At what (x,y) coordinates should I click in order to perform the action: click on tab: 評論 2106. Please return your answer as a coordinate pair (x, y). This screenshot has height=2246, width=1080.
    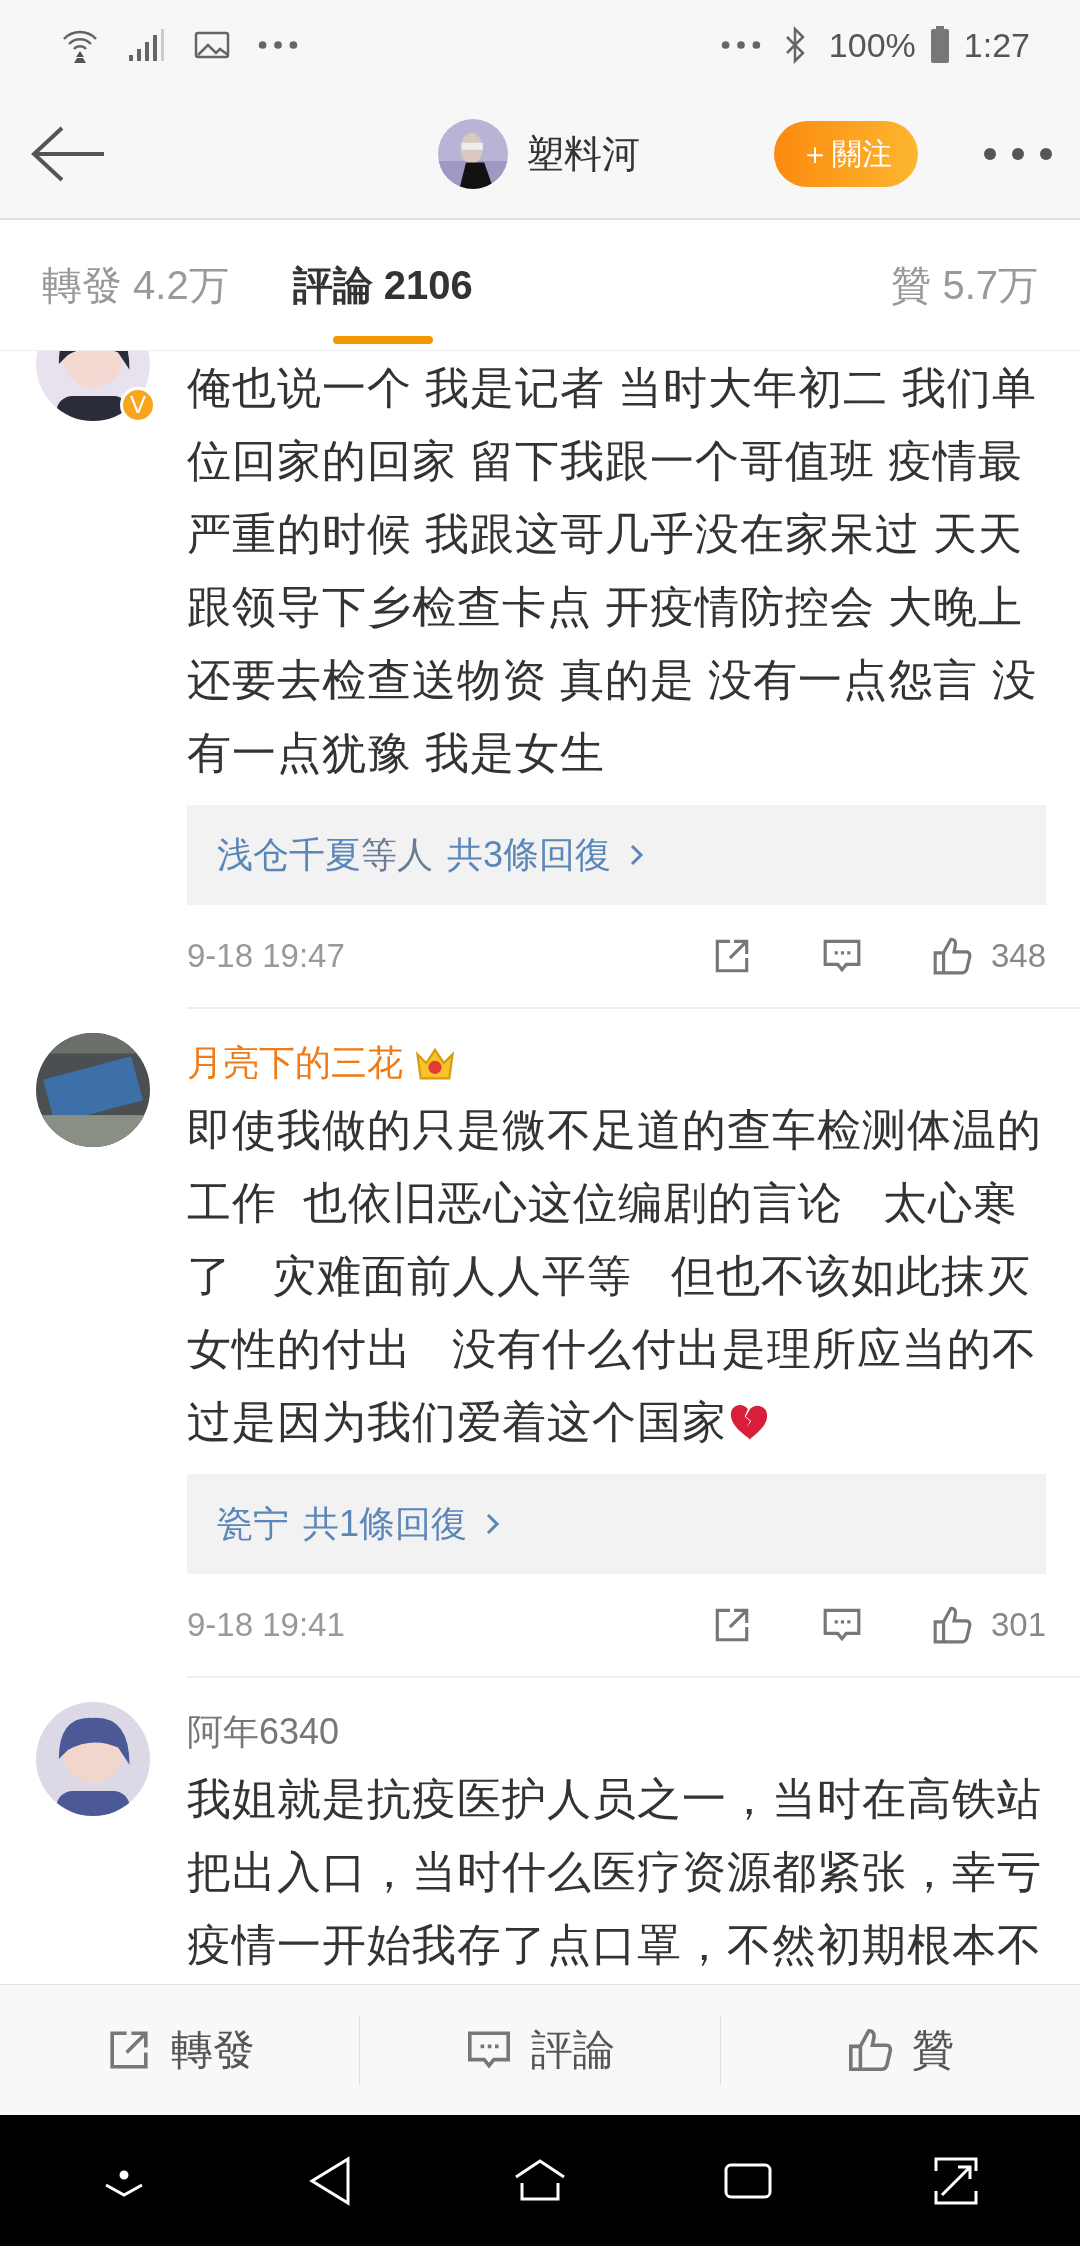
    Looking at the image, I should click on (382, 285).